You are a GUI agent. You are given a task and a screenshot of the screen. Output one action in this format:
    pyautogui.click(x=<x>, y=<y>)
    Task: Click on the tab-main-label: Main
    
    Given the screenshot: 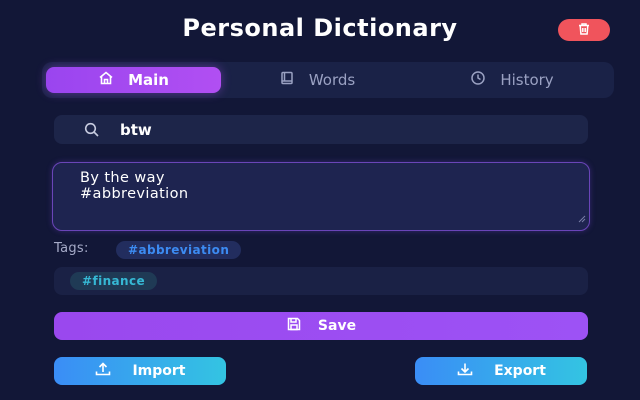 What is the action you would take?
    pyautogui.click(x=148, y=80)
    